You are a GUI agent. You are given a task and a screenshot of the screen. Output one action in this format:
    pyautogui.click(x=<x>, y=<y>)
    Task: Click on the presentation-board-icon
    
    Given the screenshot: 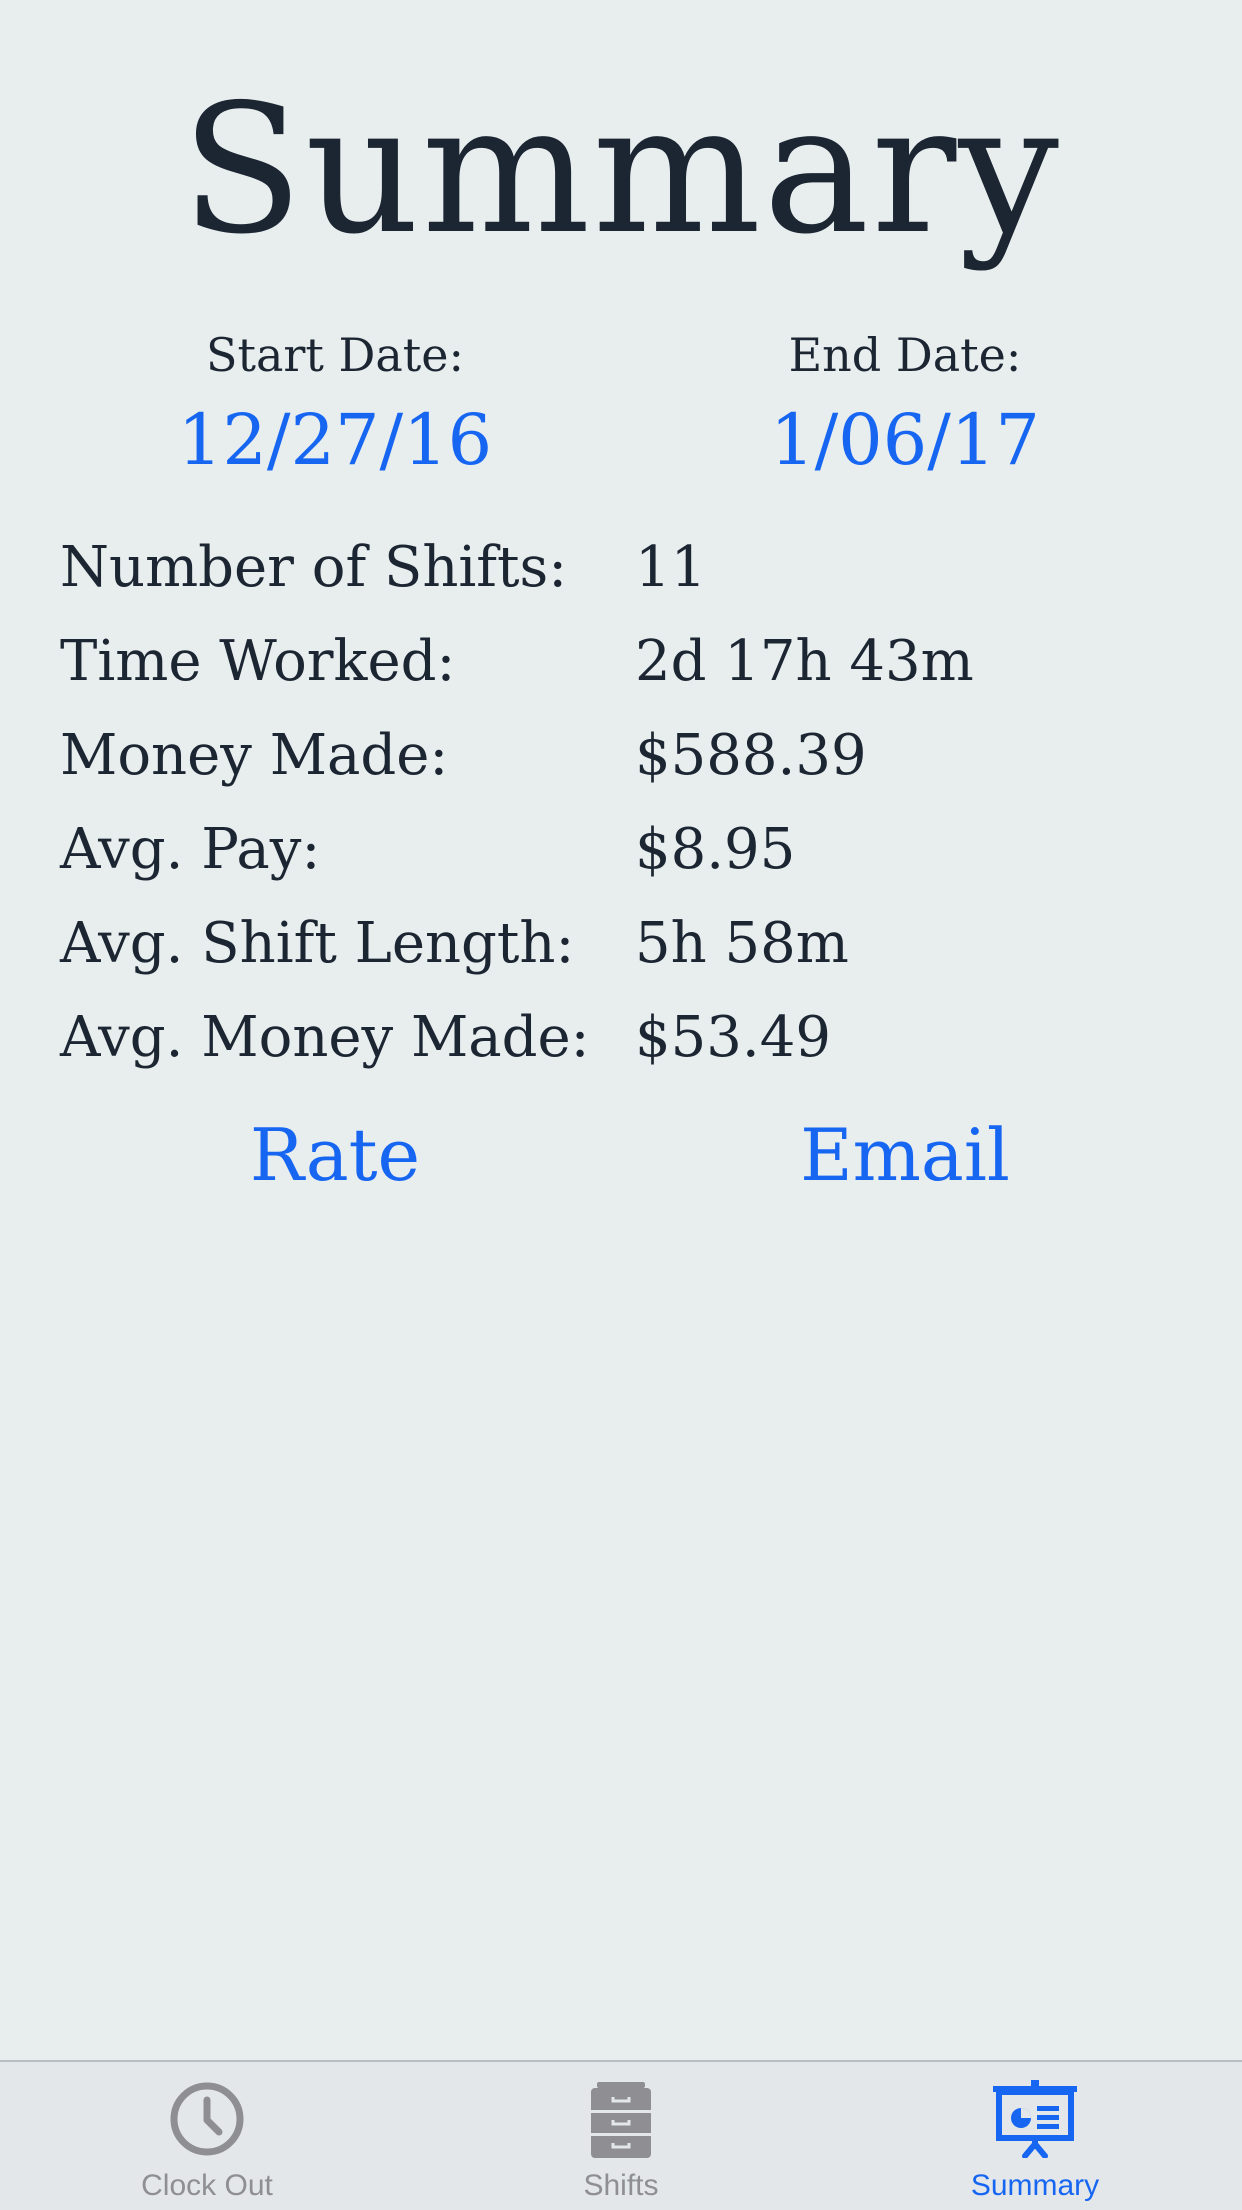 What is the action you would take?
    pyautogui.click(x=1035, y=2119)
    